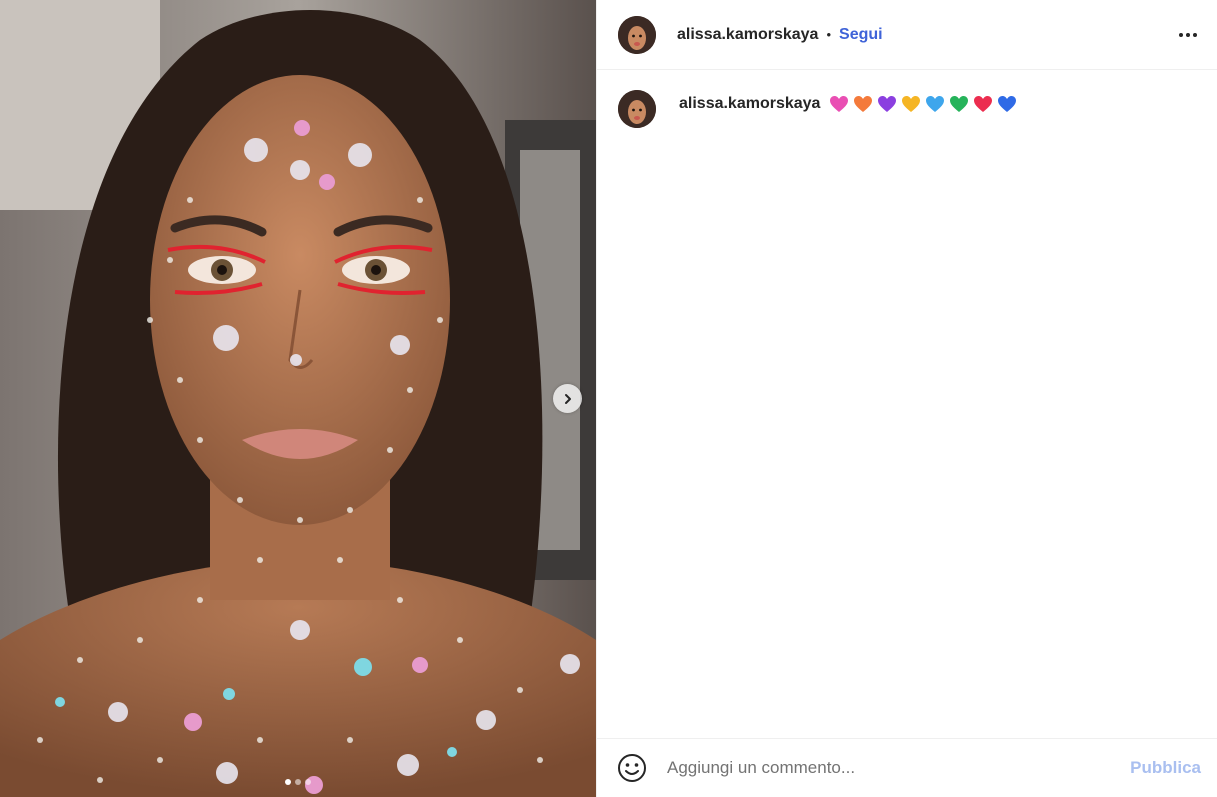 The image size is (1217, 797). Describe the element at coordinates (863, 104) in the screenshot. I see `orange-heart-icon` at that location.